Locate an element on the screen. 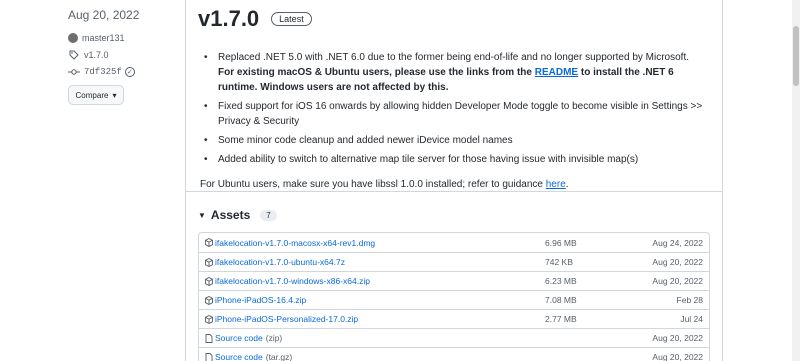 This screenshot has height=361, width=800. readme-link: README is located at coordinates (556, 72).